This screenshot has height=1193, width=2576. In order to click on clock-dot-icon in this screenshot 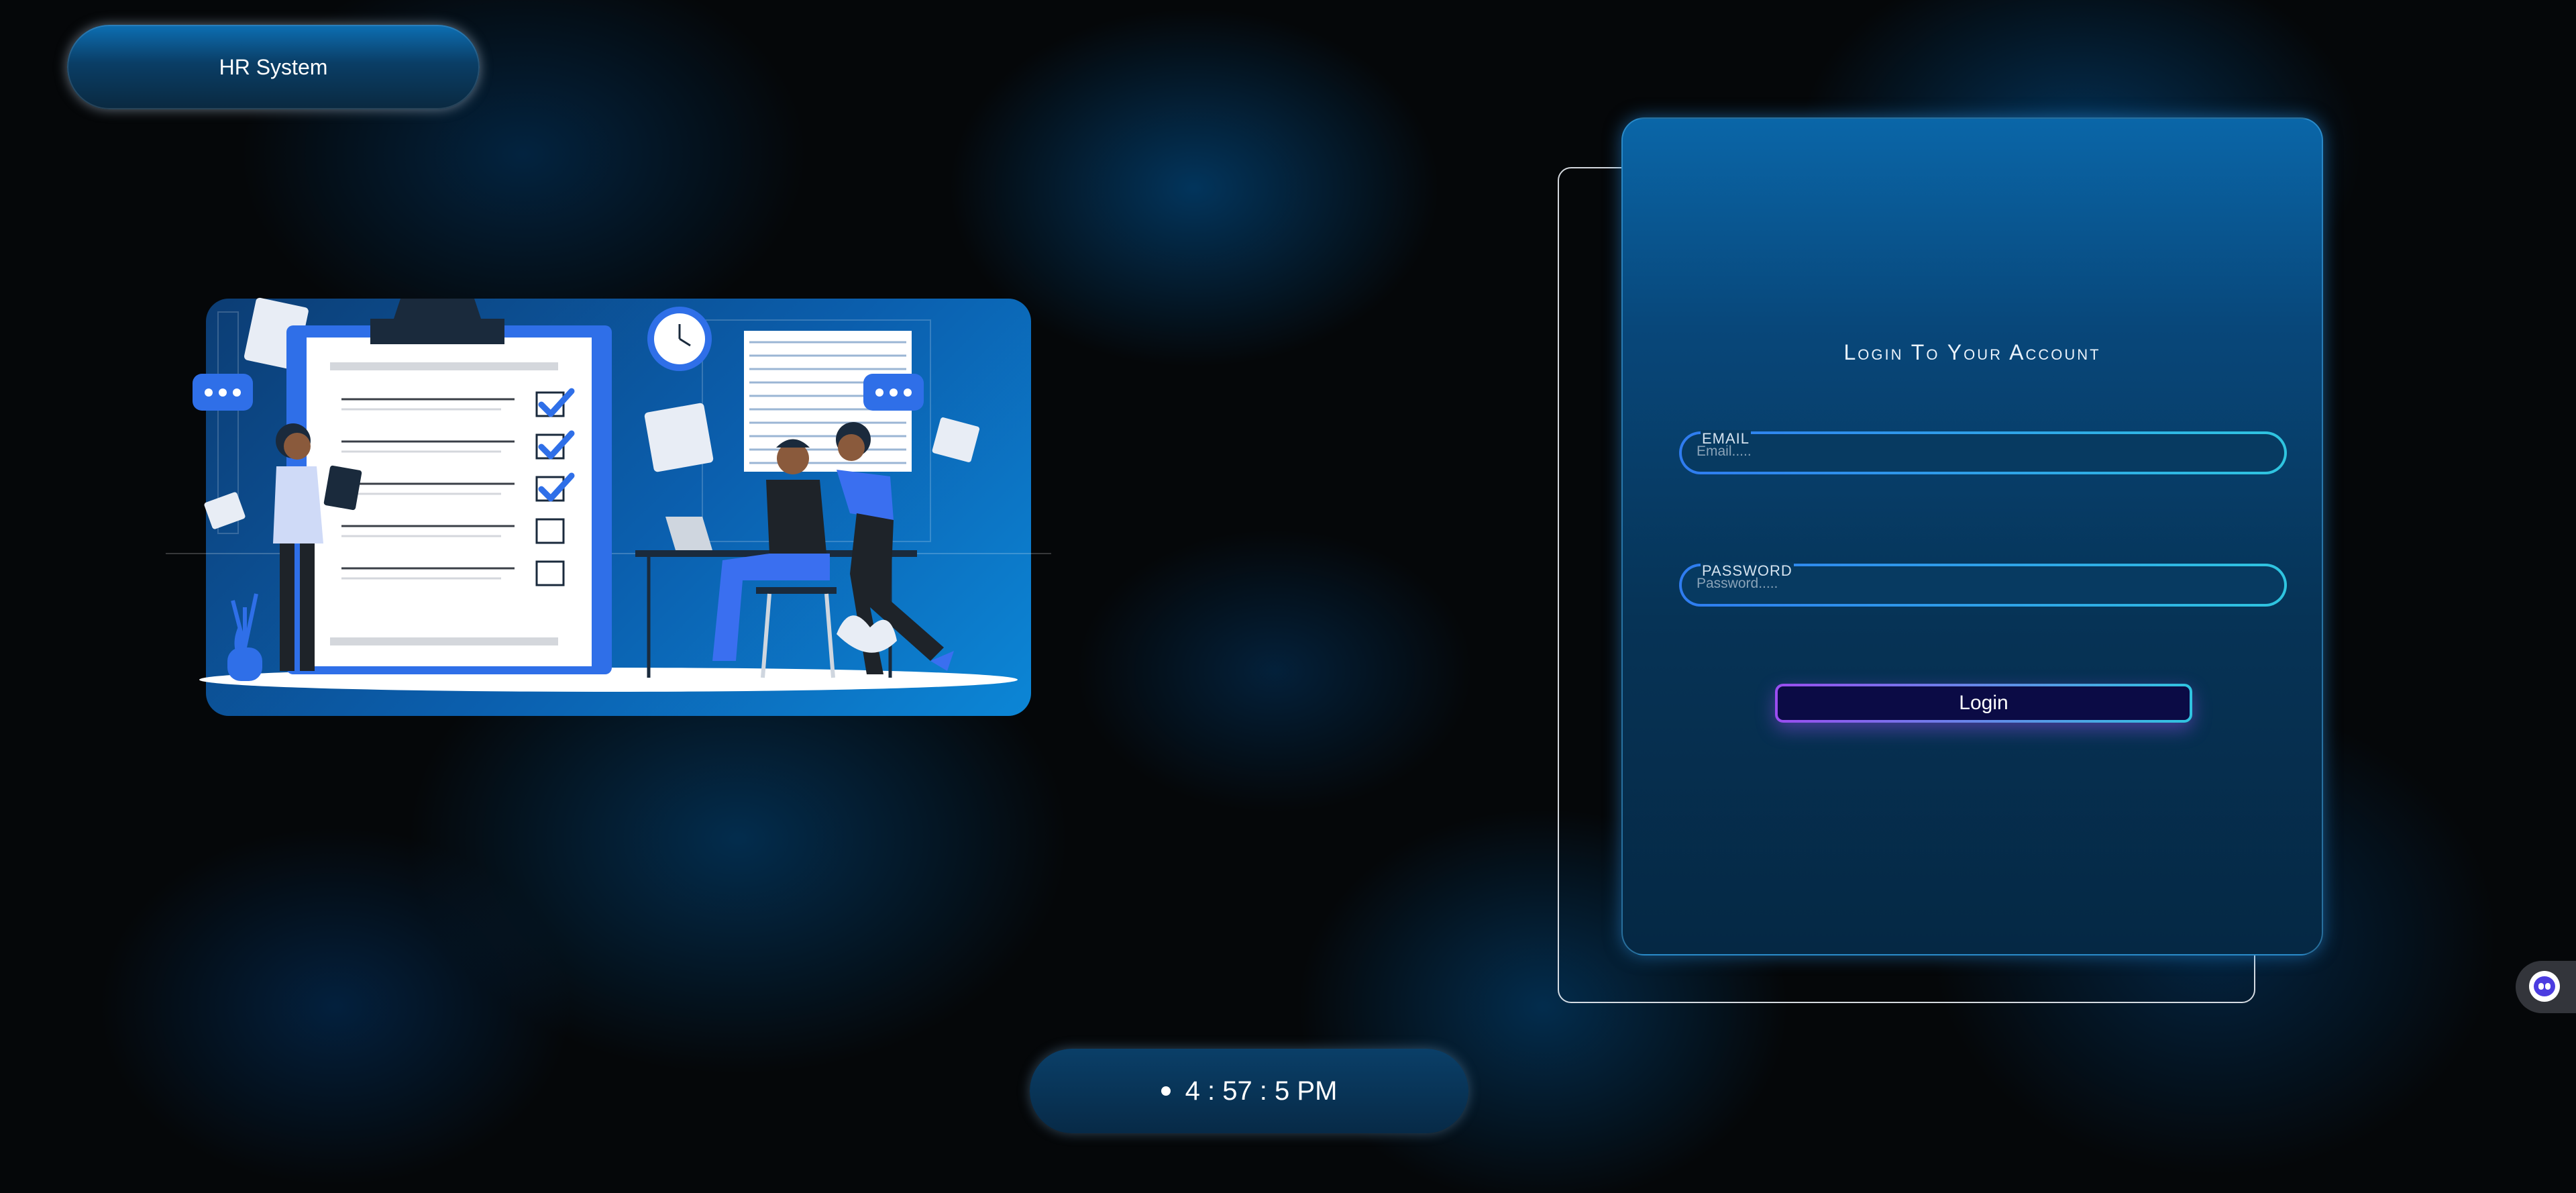, I will do `click(1166, 1091)`.